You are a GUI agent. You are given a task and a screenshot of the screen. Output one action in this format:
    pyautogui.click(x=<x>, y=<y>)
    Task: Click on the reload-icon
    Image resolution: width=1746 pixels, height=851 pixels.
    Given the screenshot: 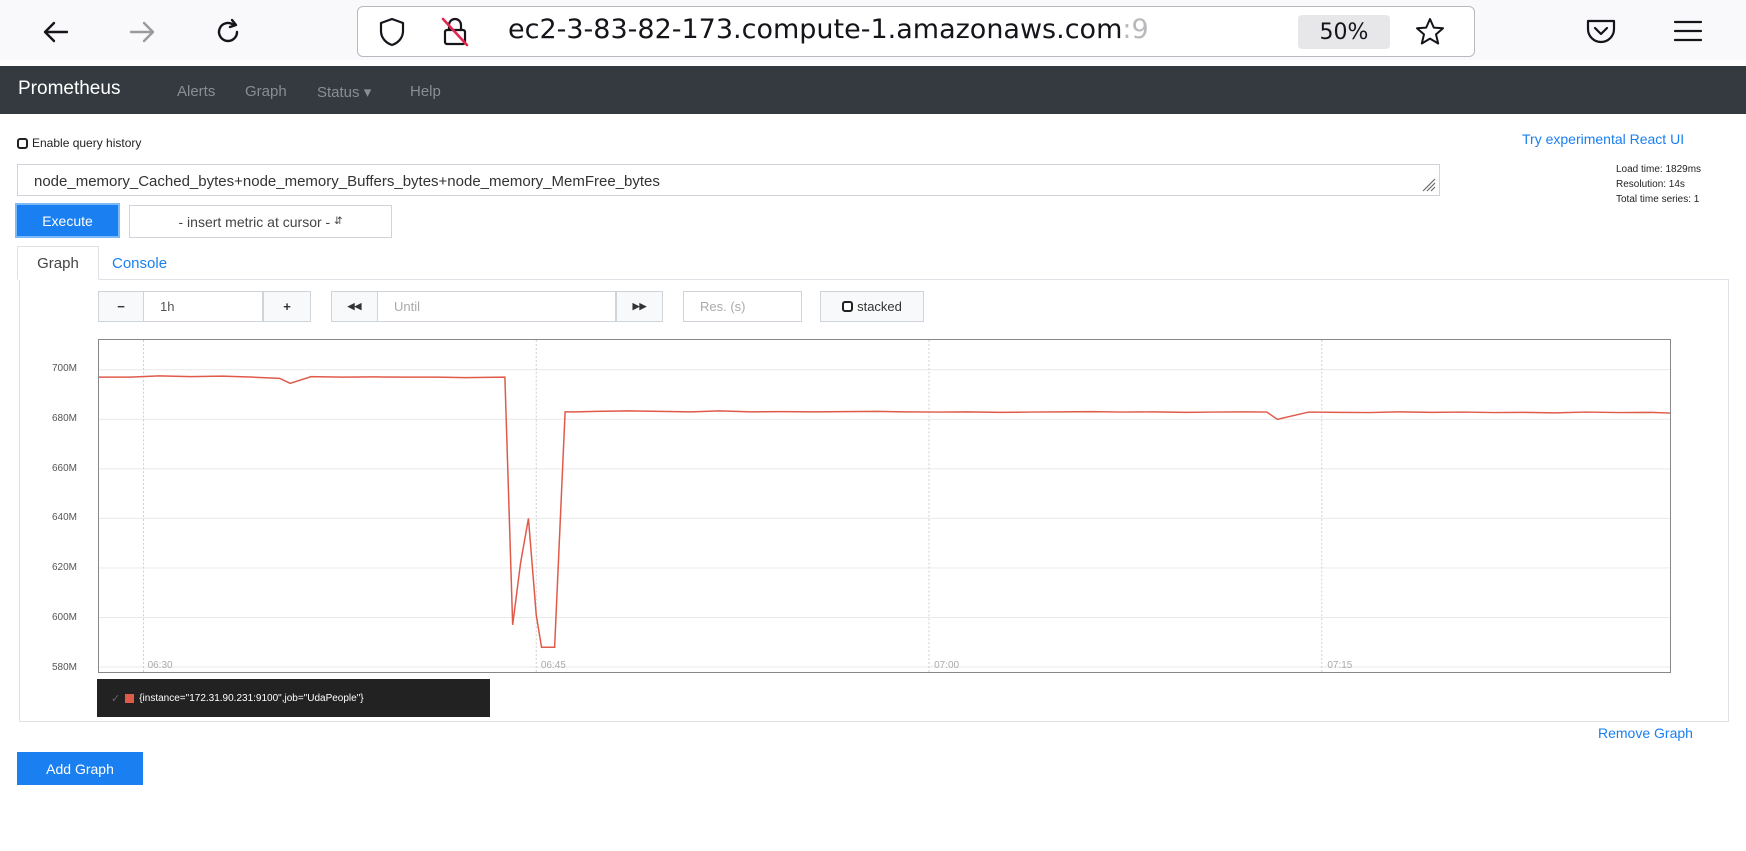 What is the action you would take?
    pyautogui.click(x=228, y=32)
    